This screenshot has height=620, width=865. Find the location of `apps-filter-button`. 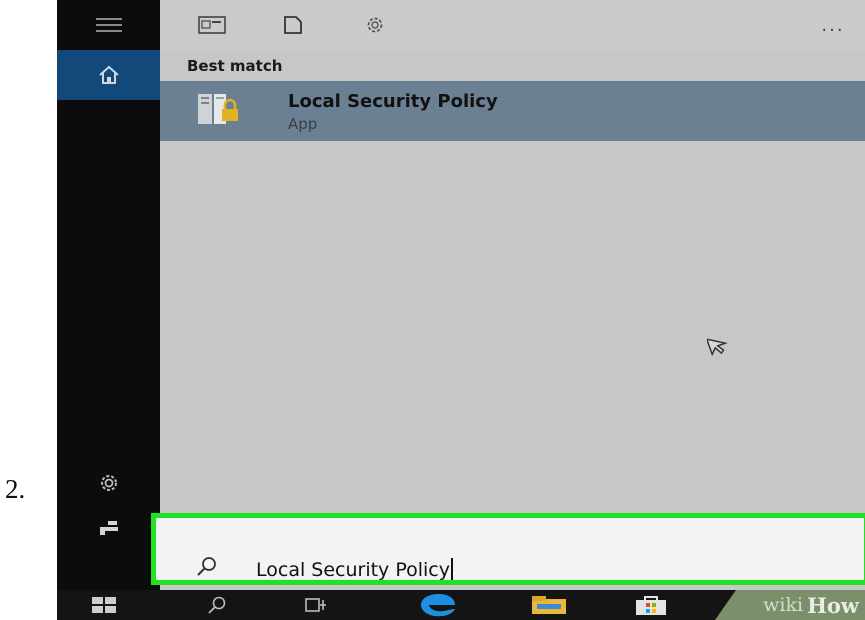

apps-filter-button is located at coordinates (212, 25).